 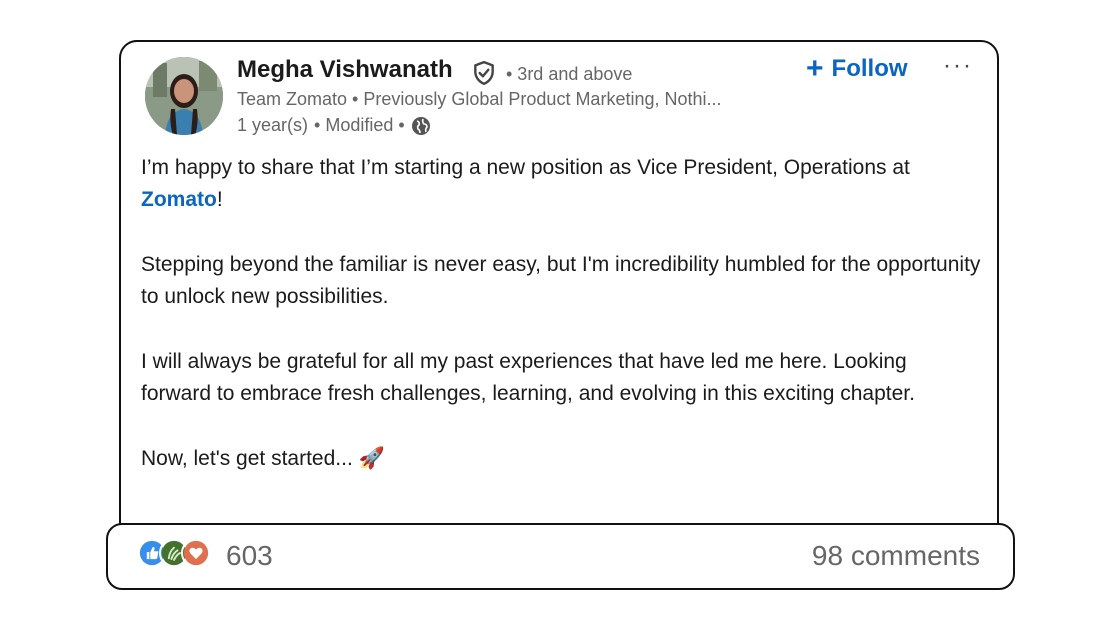 I want to click on follow-button: + Follow, so click(x=857, y=68).